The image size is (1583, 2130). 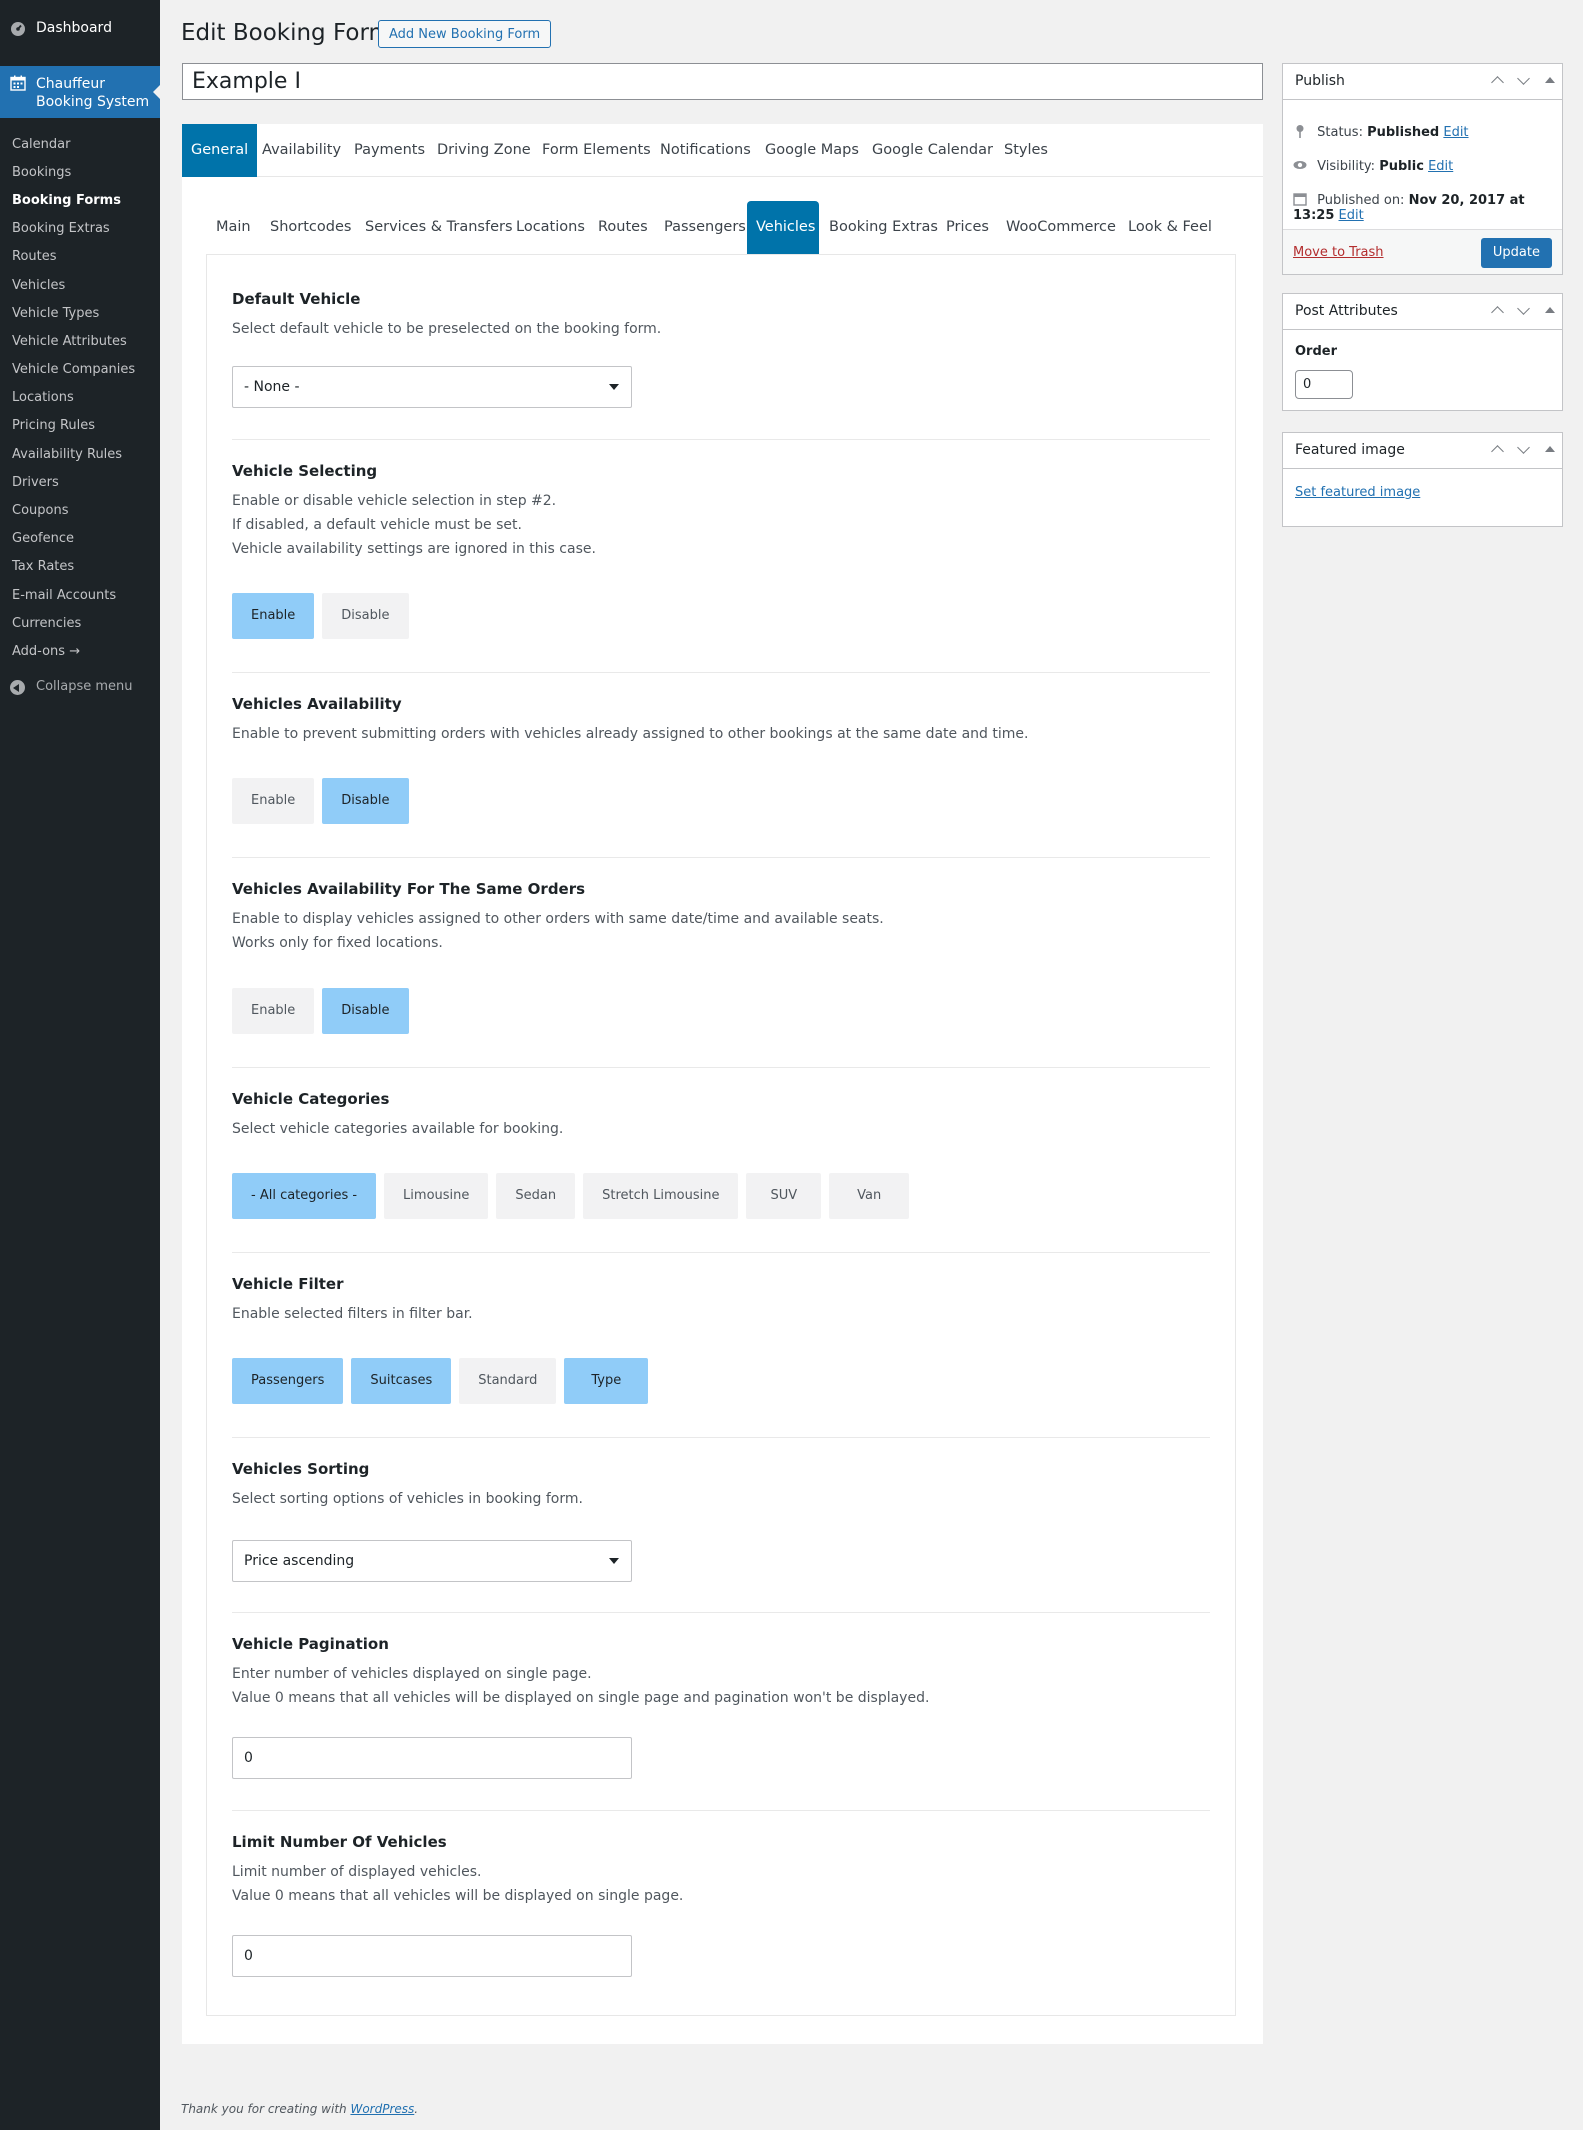 What do you see at coordinates (432, 1561) in the screenshot?
I see `vehicles-sorting-select: Price ascending` at bounding box center [432, 1561].